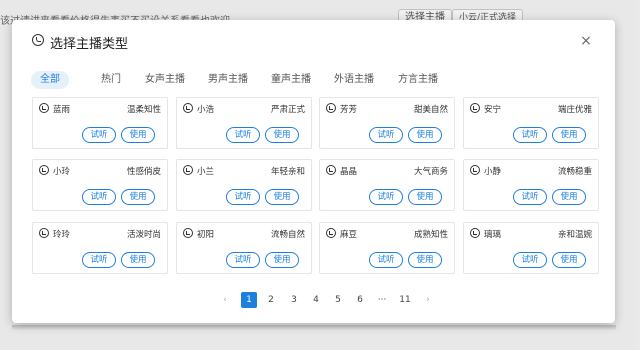  What do you see at coordinates (206, 235) in the screenshot?
I see `anchor-name: 初阳` at bounding box center [206, 235].